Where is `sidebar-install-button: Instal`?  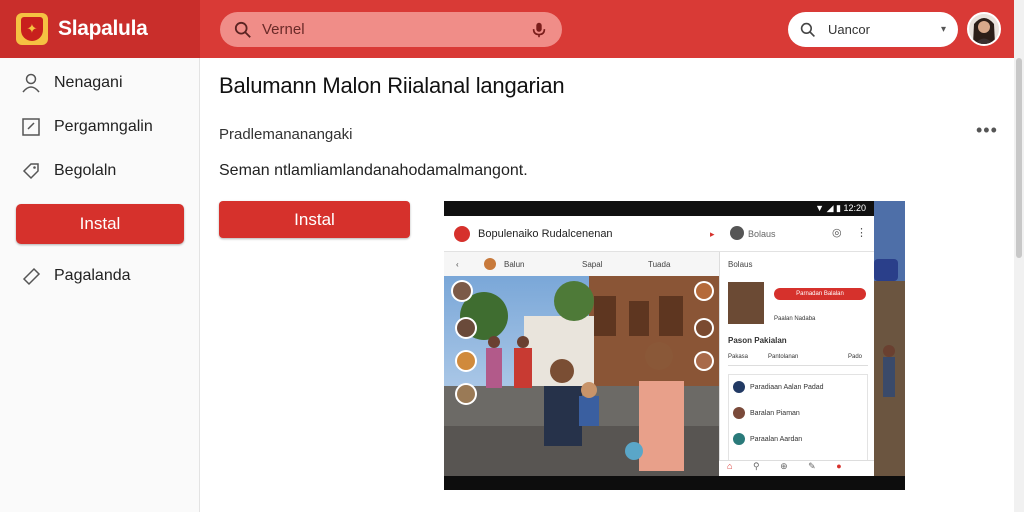
sidebar-install-button: Instal is located at coordinates (100, 224).